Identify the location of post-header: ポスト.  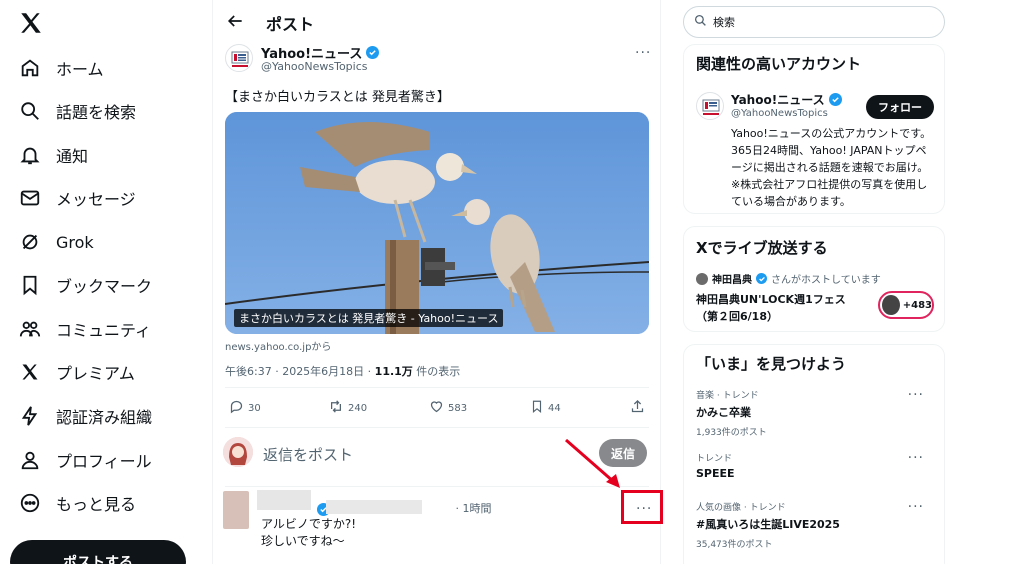
(437, 21).